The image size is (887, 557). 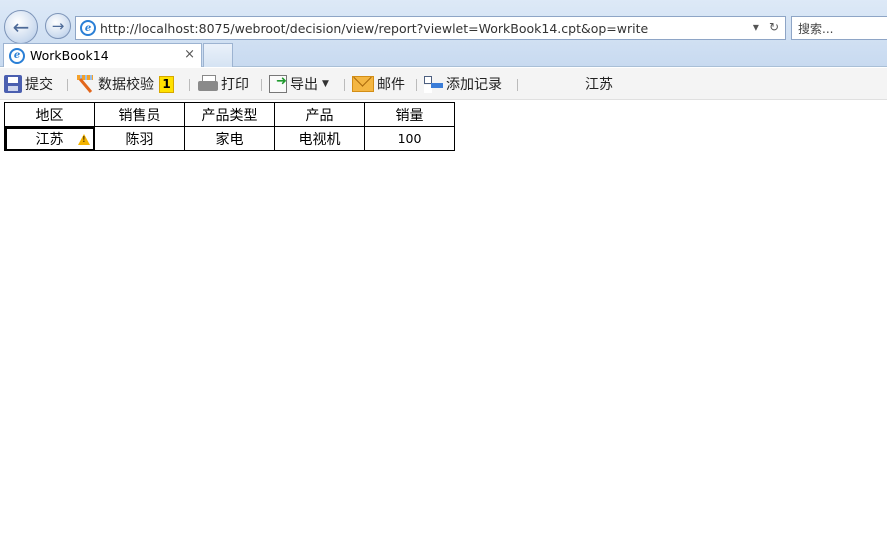 What do you see at coordinates (774, 27) in the screenshot?
I see `refresh-icon: ↻` at bounding box center [774, 27].